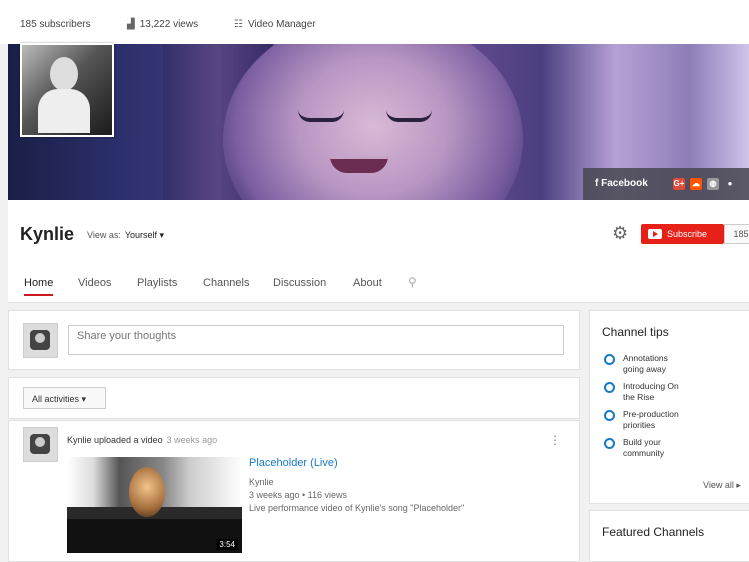  Describe the element at coordinates (654, 392) in the screenshot. I see `tip-item: Introducing On the Rise` at that location.